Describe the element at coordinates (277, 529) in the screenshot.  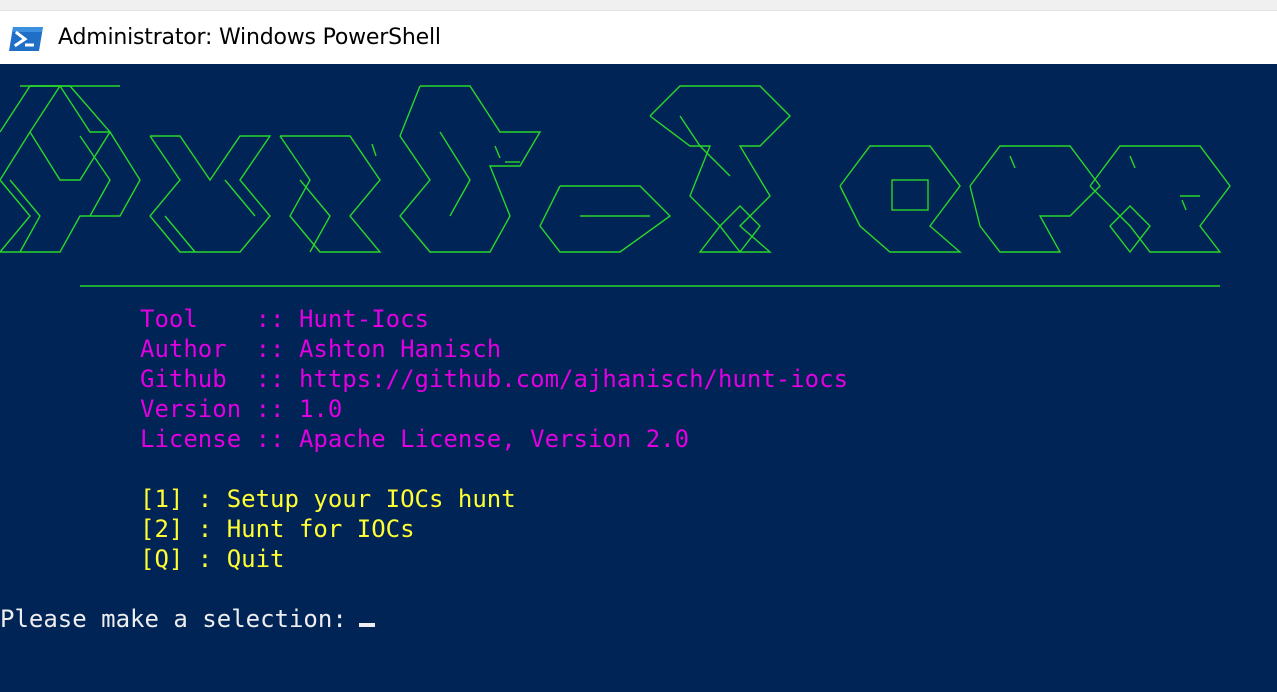
I see `menu-item-hunt: [2] : Hunt for IOCs` at that location.